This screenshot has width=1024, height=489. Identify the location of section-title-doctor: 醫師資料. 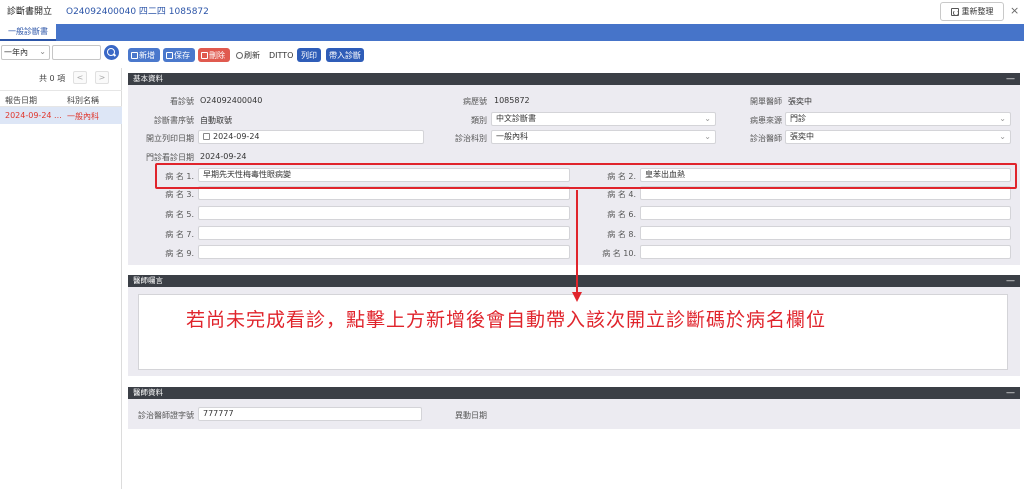
(148, 392).